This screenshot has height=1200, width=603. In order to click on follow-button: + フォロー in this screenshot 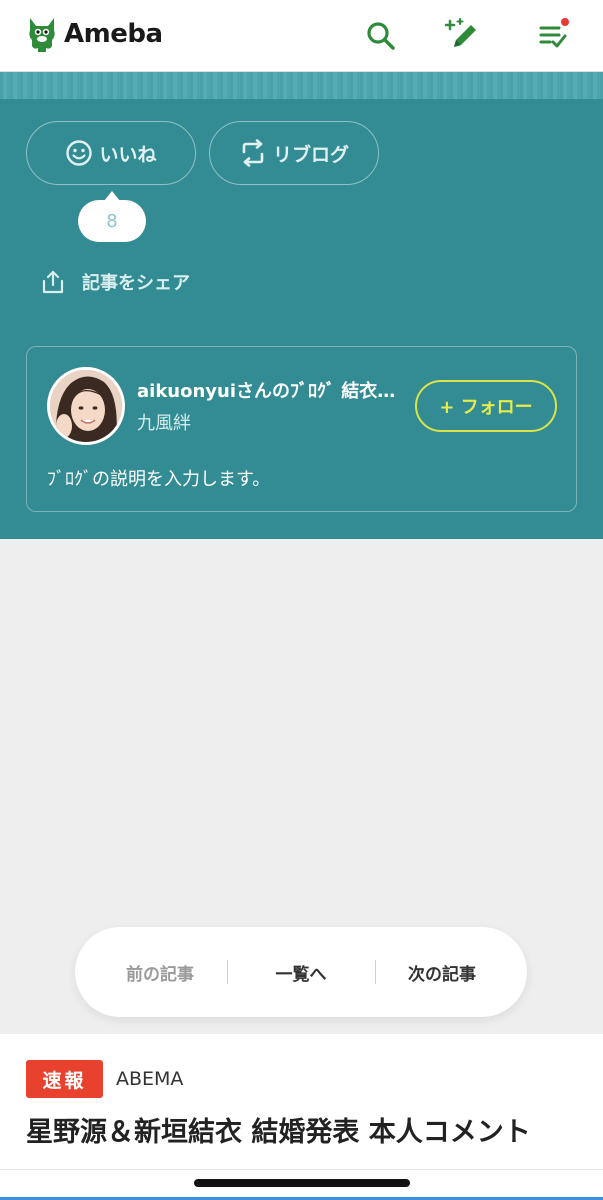, I will do `click(486, 406)`.